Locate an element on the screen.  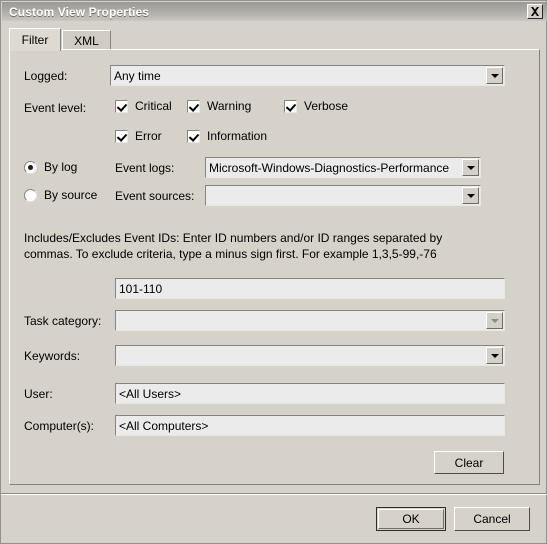
checkbox-verbose-label: Verbose is located at coordinates (326, 106).